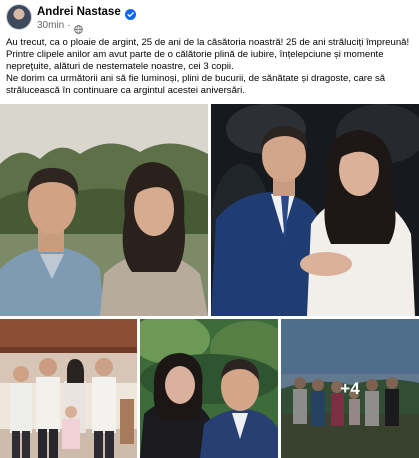  Describe the element at coordinates (50, 25) in the screenshot. I see `post-timestamp: 30min` at that location.